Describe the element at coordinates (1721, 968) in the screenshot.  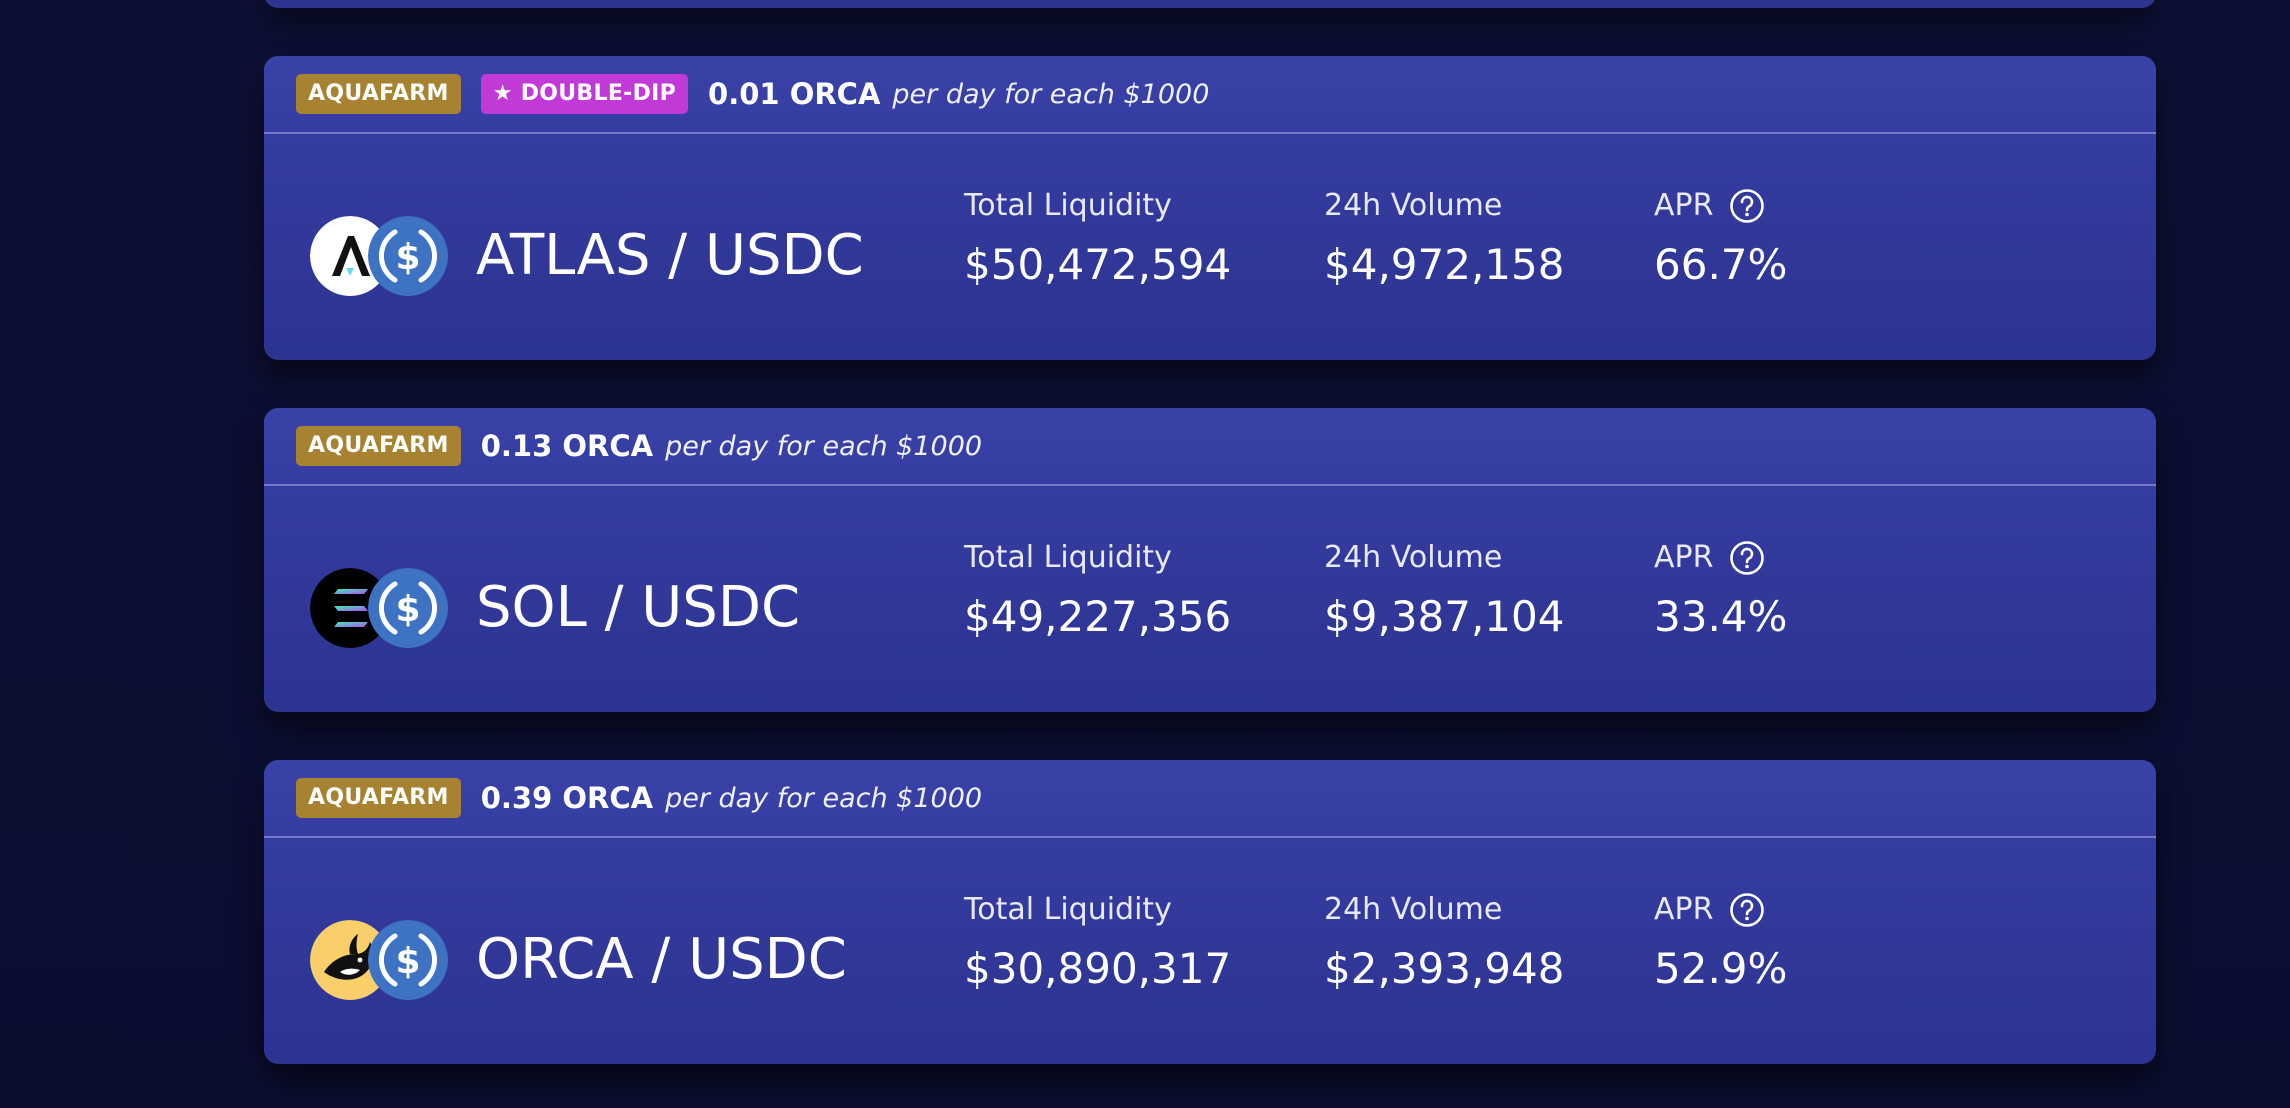
I see `apr-value: 52.9%` at that location.